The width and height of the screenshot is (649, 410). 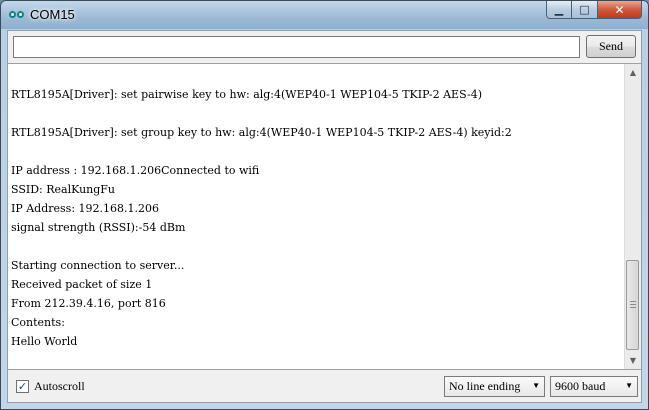 I want to click on send-button: Send, so click(x=611, y=46).